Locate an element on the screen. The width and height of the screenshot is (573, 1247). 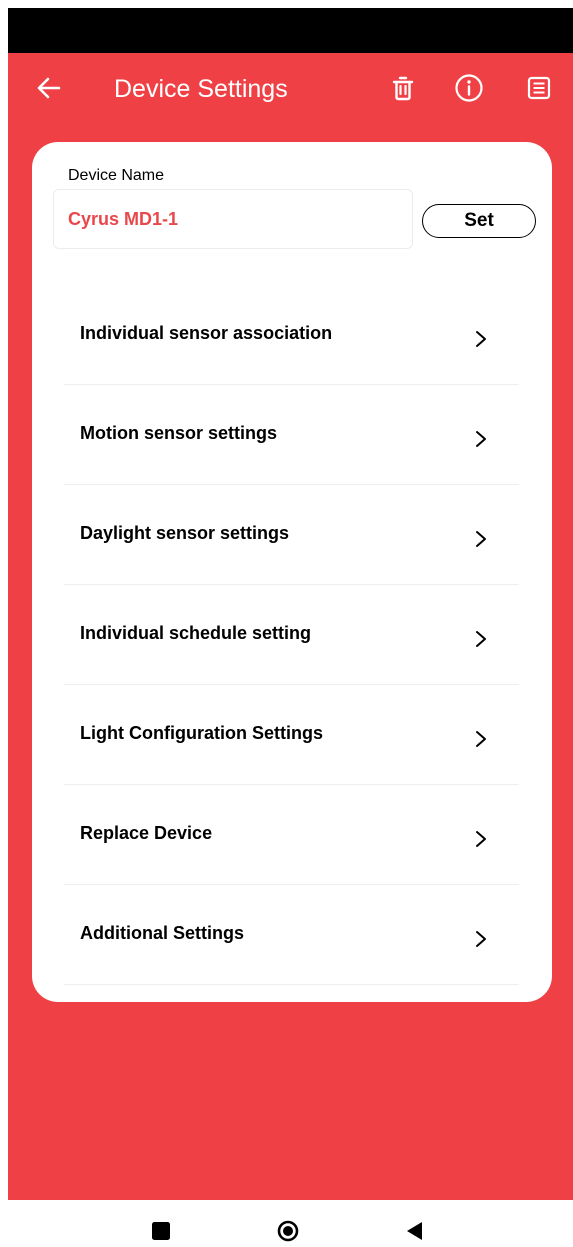
home-button is located at coordinates (288, 1231).